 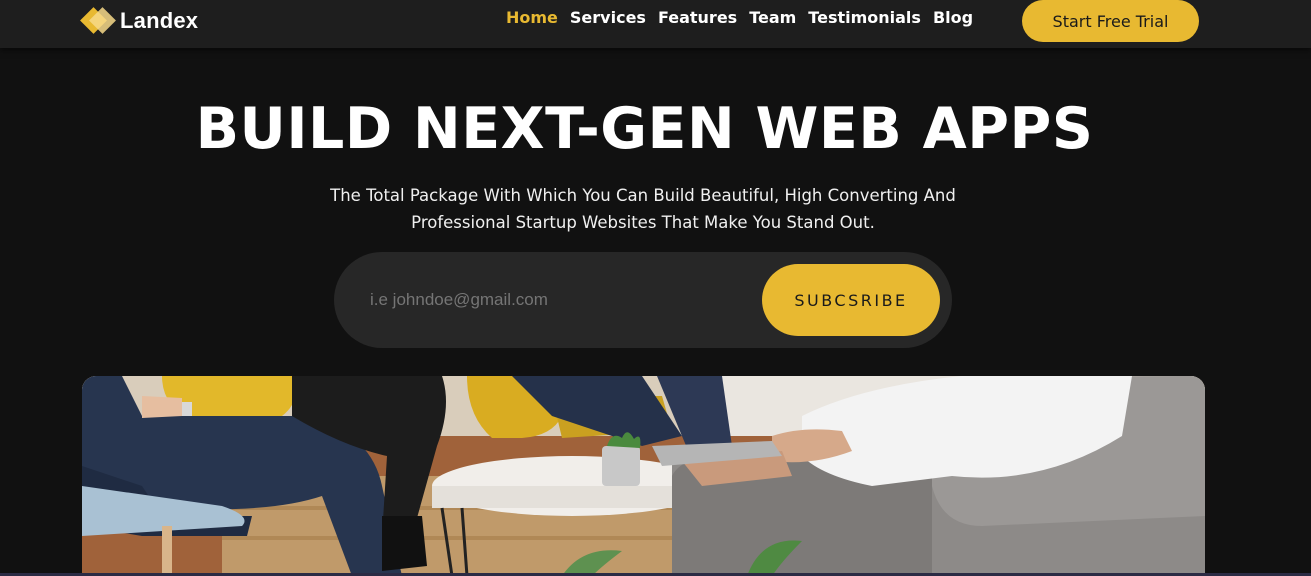 I want to click on nav-item-blog: Blog, so click(x=953, y=17).